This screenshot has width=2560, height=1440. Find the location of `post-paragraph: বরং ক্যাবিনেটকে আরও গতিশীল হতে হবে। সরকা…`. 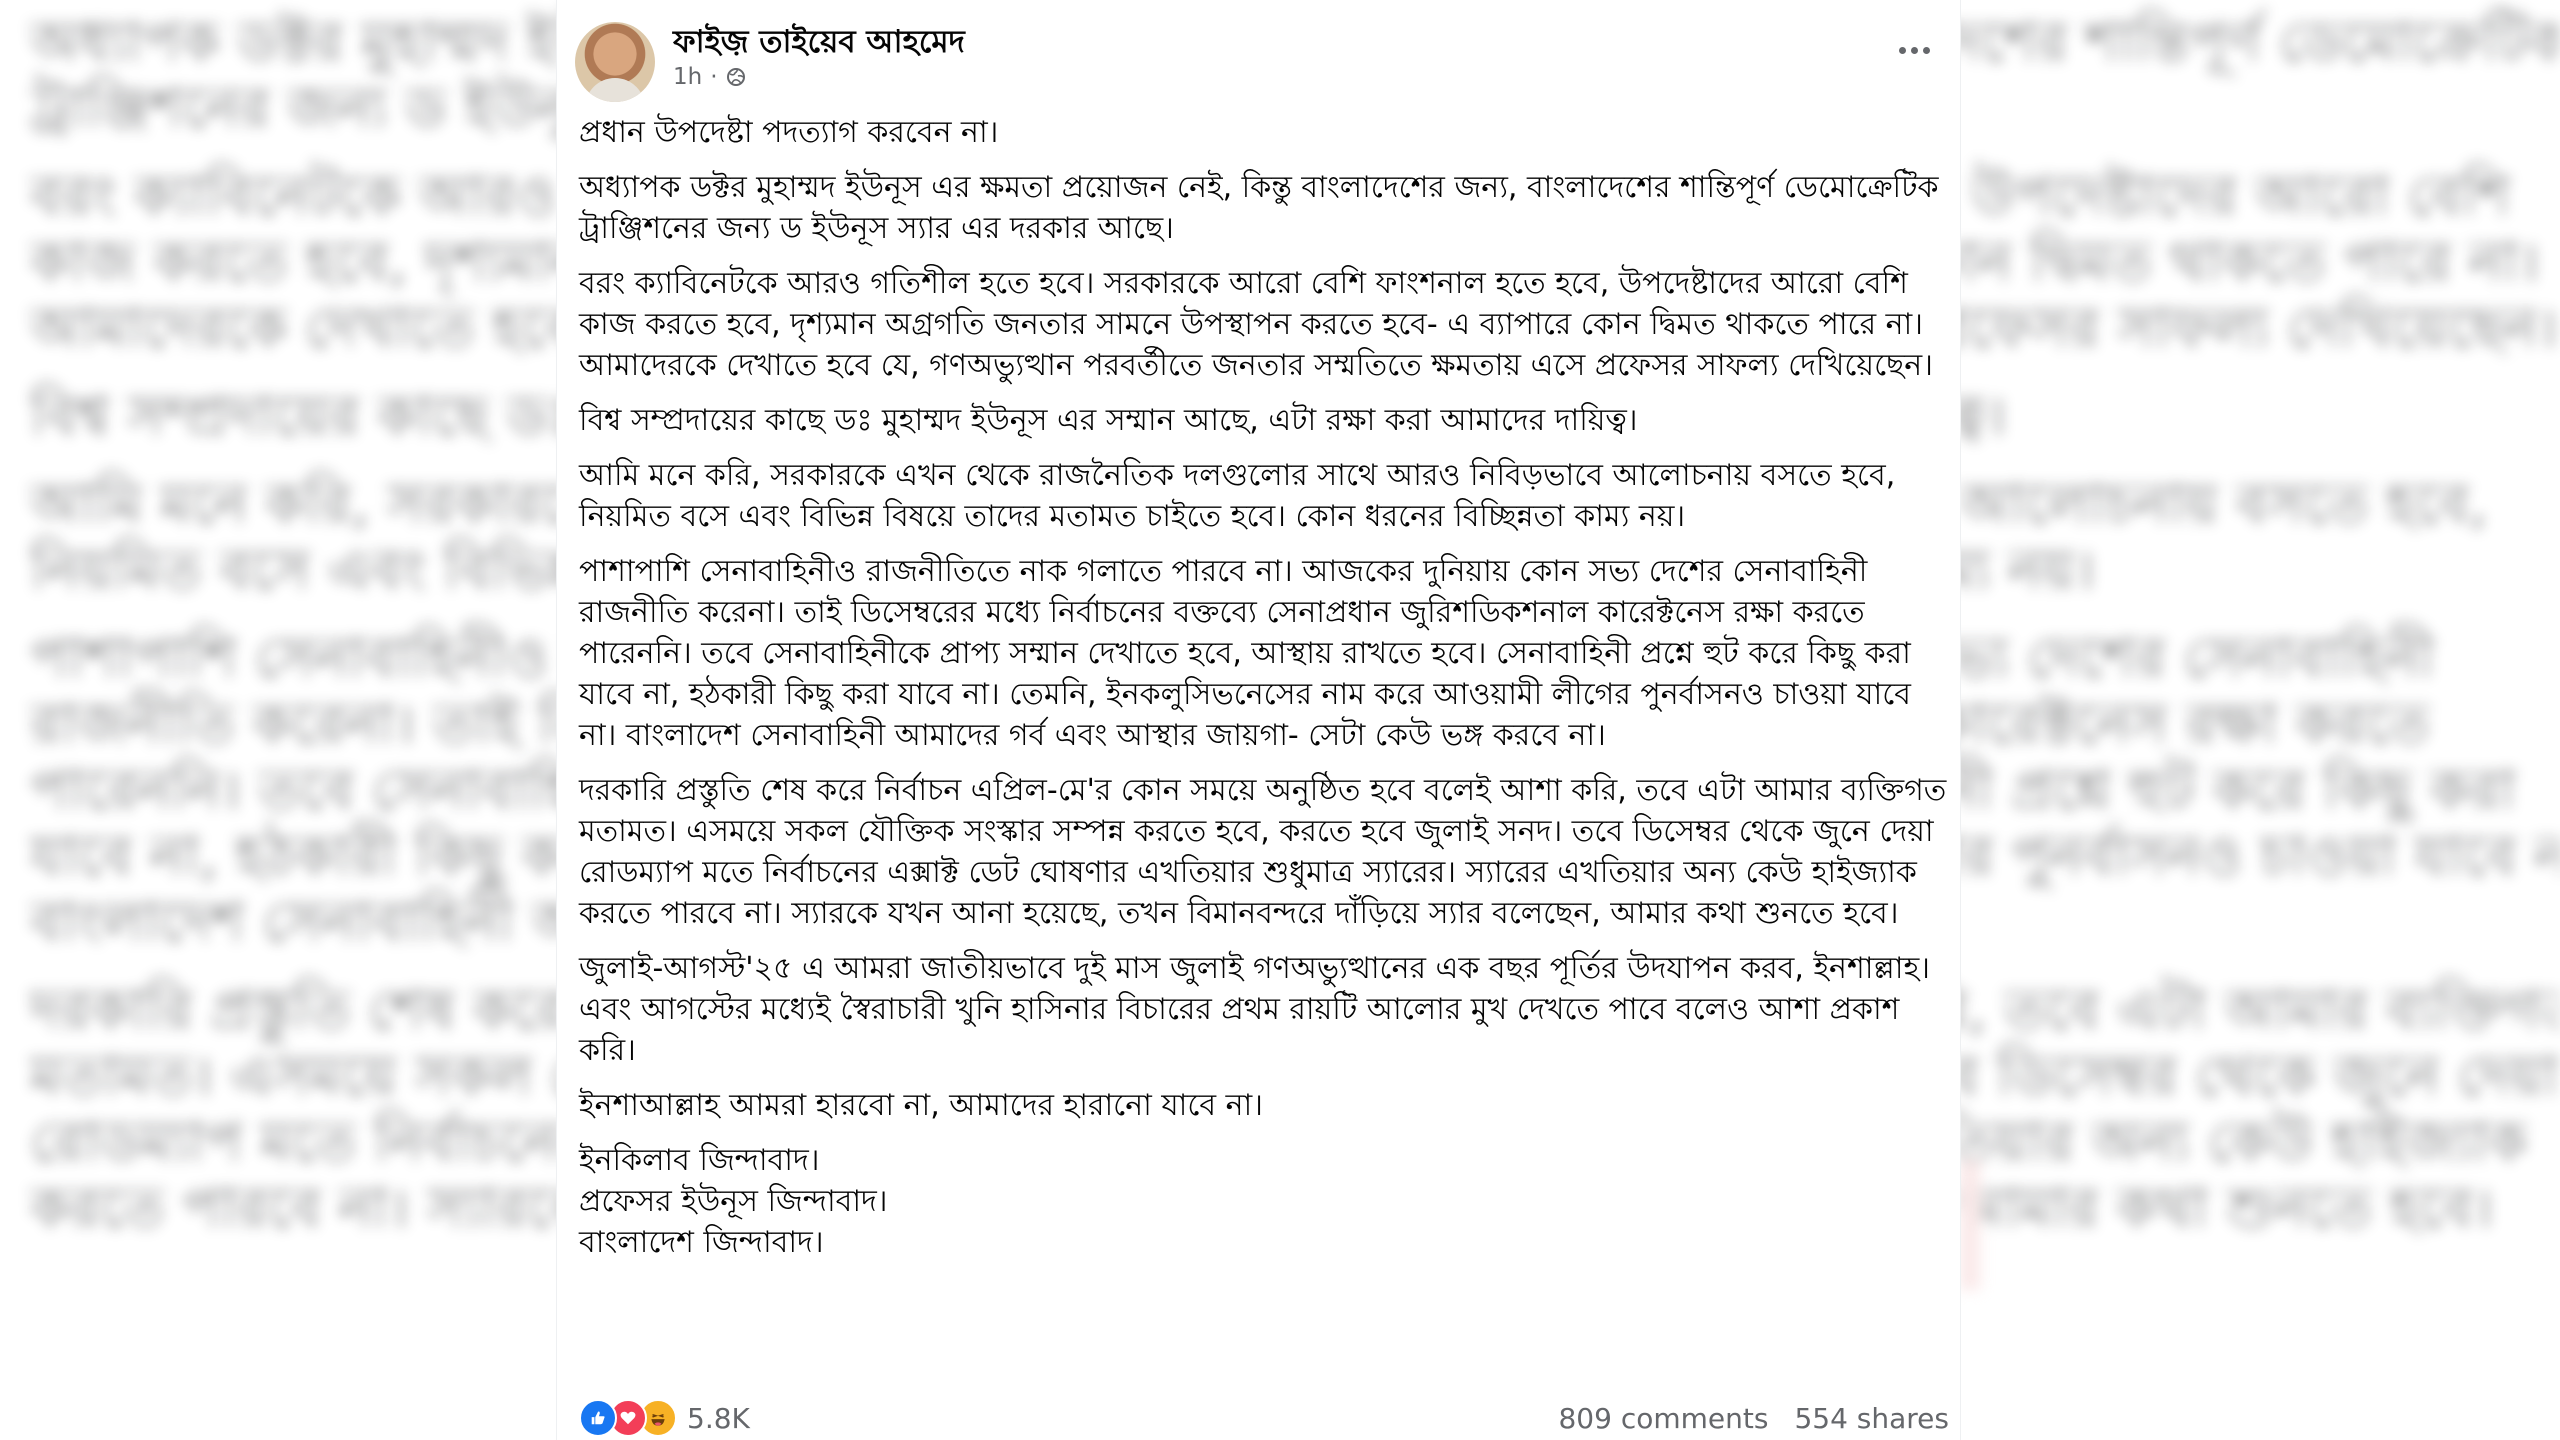

post-paragraph: বরং ক্যাবিনেটকে আরও গতিশীল হতে হবে। সরকা… is located at coordinates (1256, 324).